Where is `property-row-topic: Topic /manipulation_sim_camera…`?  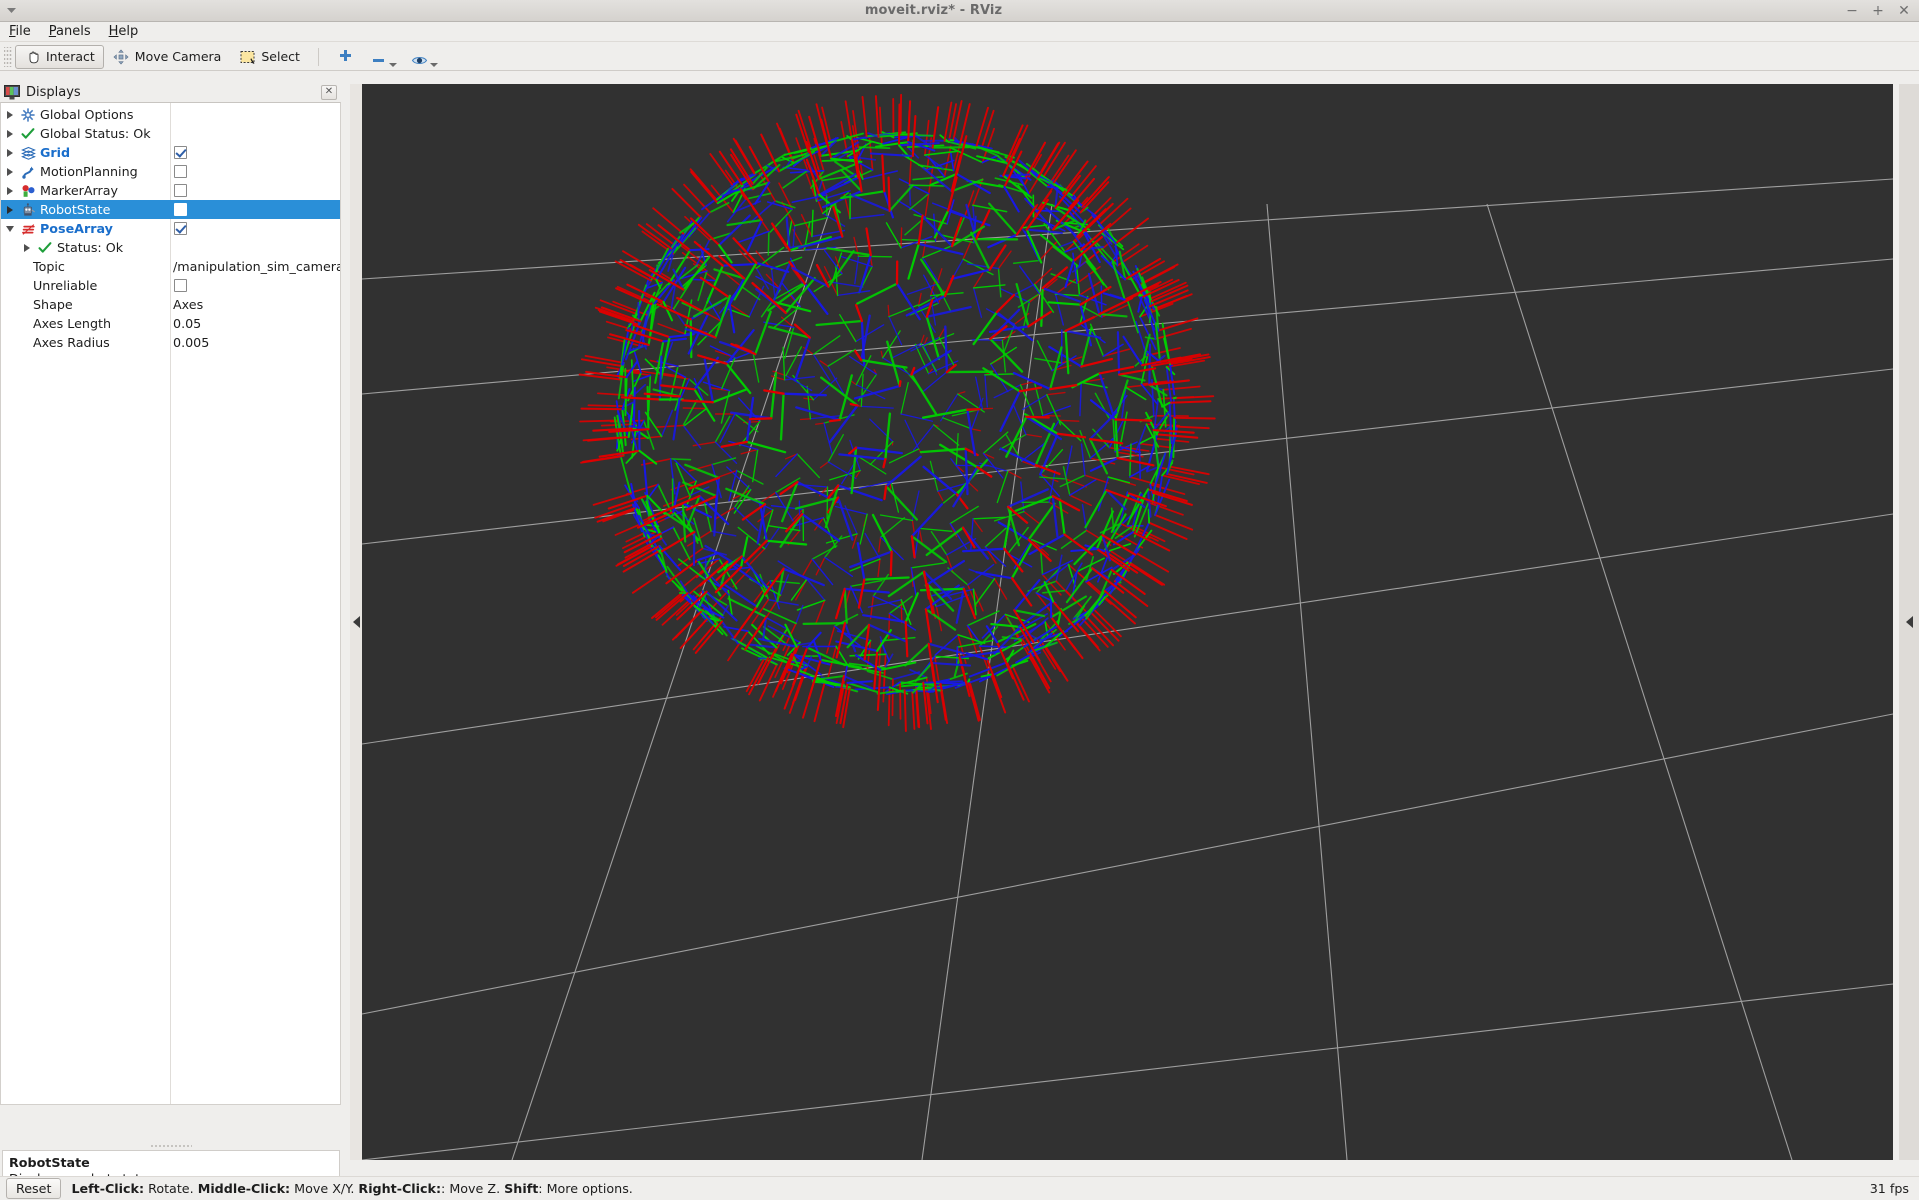
property-row-topic: Topic /manipulation_sim_camera… is located at coordinates (170, 266).